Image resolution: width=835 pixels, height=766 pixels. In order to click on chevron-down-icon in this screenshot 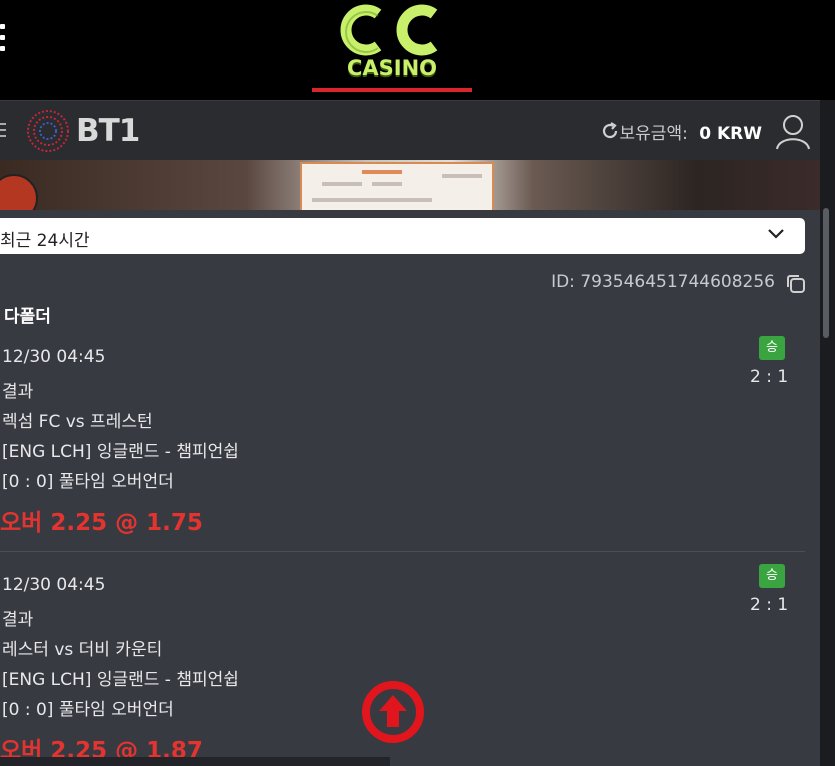, I will do `click(776, 234)`.